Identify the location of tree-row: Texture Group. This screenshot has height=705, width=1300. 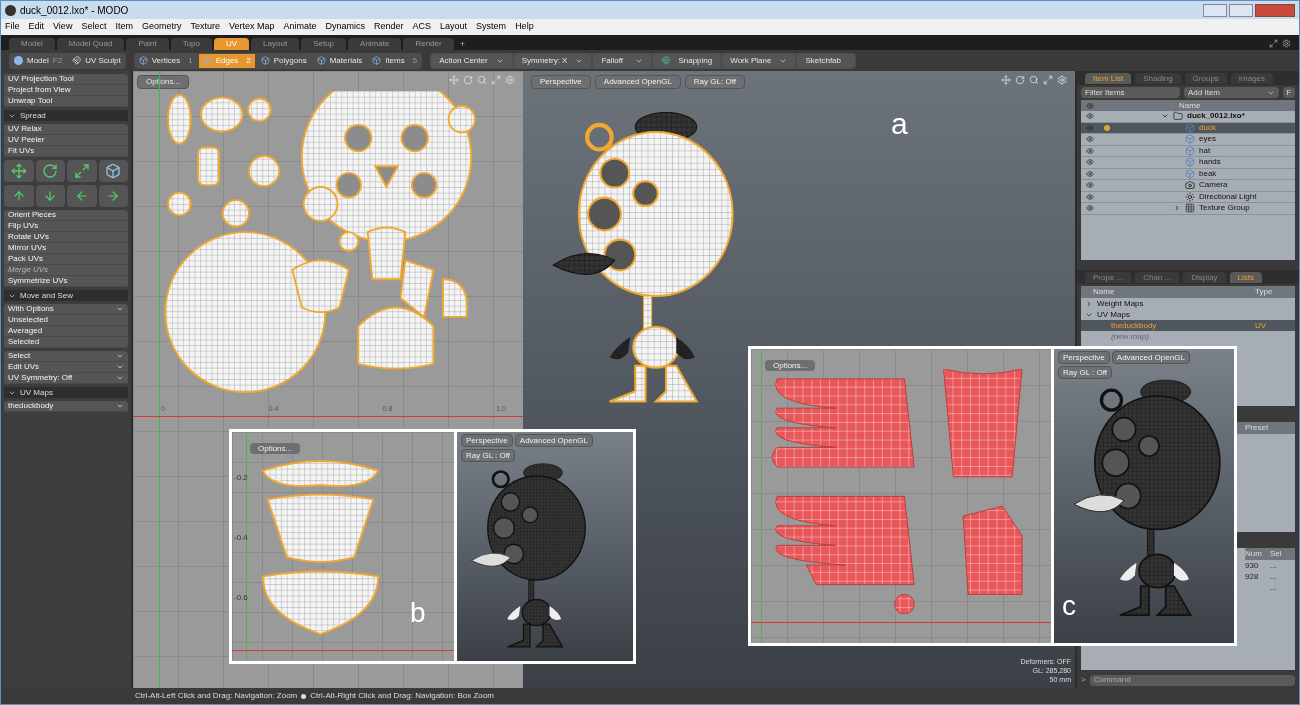
(1188, 209).